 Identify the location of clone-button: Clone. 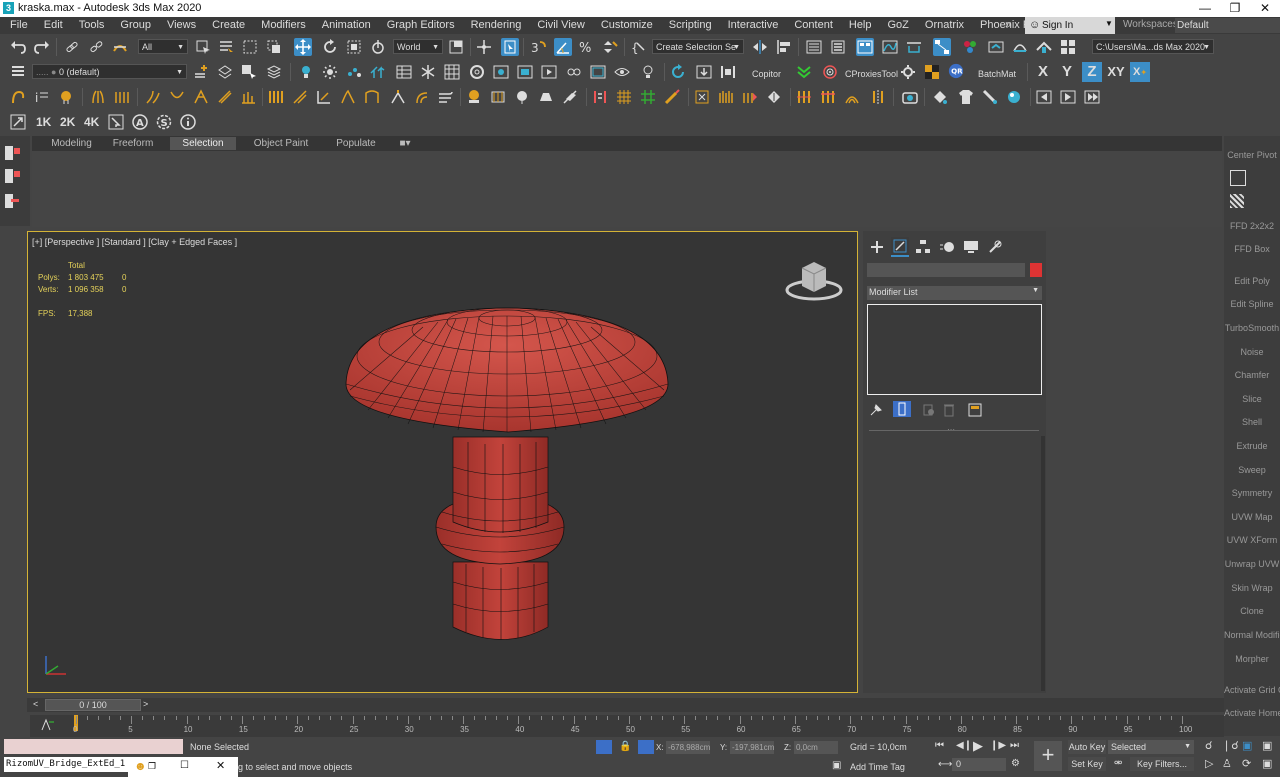
(1252, 611).